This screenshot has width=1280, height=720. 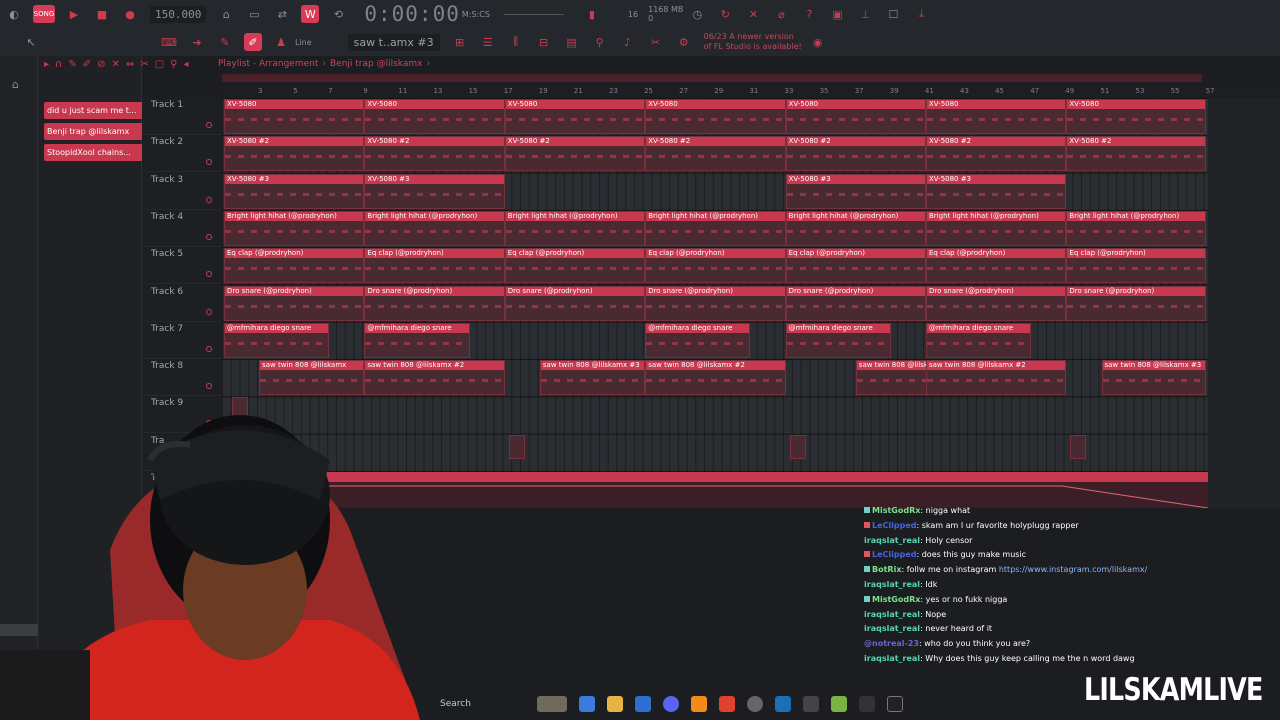 What do you see at coordinates (197, 42) in the screenshot?
I see `arrow-right-icon: ➜` at bounding box center [197, 42].